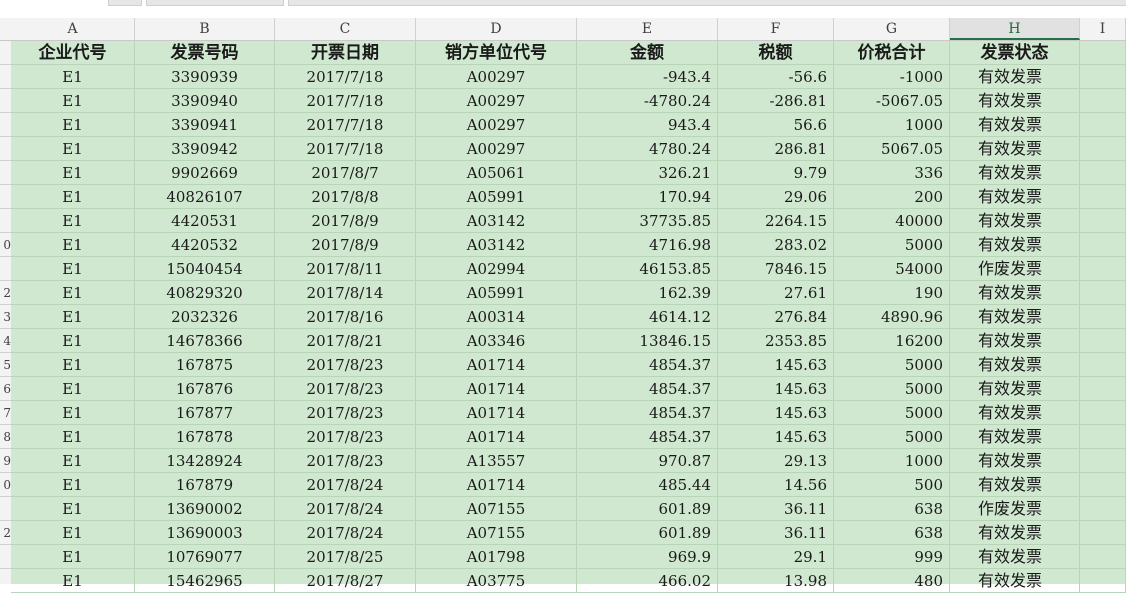 This screenshot has width=1126, height=593. What do you see at coordinates (205, 221) in the screenshot?
I see `cell-invoice-number: 4420531` at bounding box center [205, 221].